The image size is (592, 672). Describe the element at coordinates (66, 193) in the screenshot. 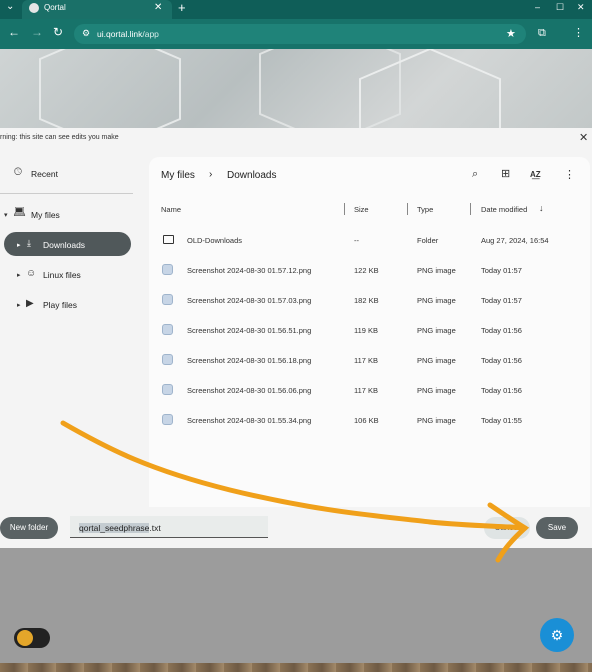

I see `sidebar-divider` at that location.